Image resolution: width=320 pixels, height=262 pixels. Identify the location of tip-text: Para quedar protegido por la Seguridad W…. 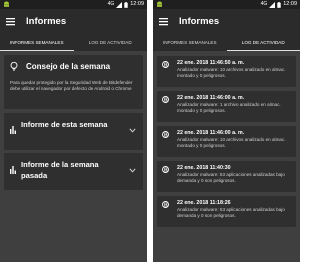
(71, 85).